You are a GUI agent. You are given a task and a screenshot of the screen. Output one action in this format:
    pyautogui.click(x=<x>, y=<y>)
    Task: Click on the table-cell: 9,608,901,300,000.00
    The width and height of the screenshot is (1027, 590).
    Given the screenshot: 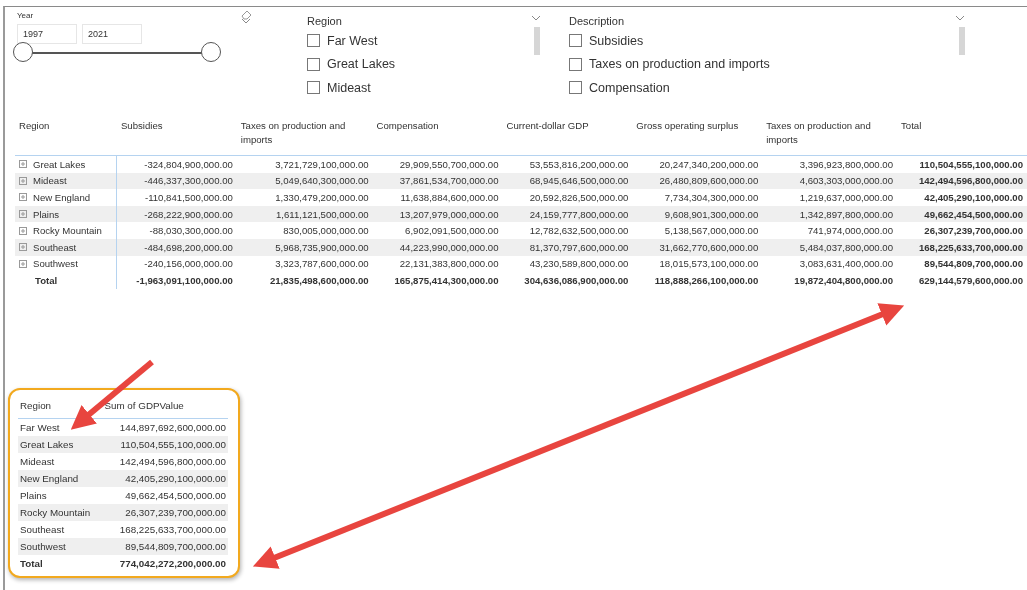 What is the action you would take?
    pyautogui.click(x=697, y=214)
    